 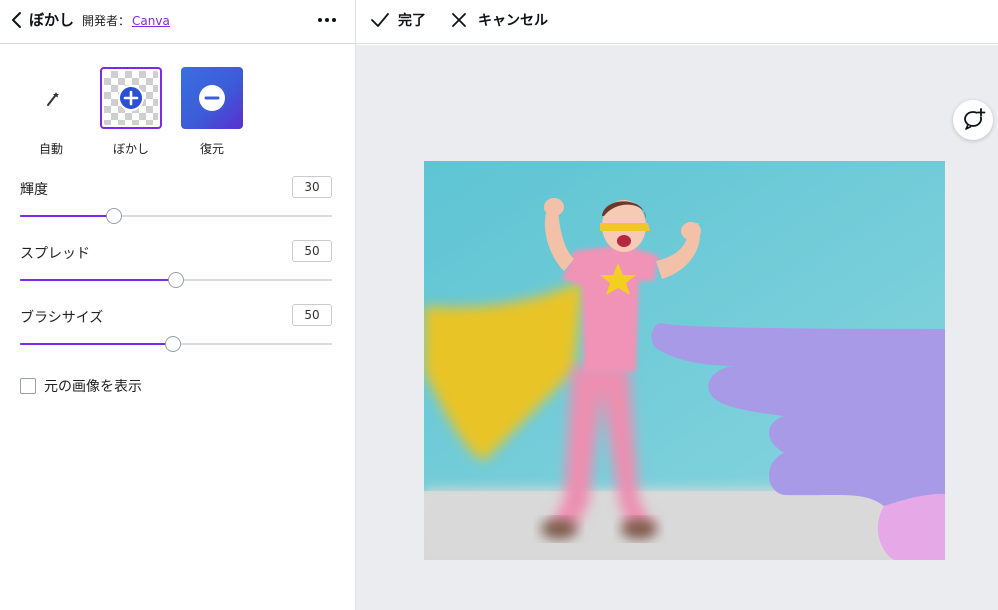 I want to click on developer-credit: 開発者： Canva, so click(x=126, y=20).